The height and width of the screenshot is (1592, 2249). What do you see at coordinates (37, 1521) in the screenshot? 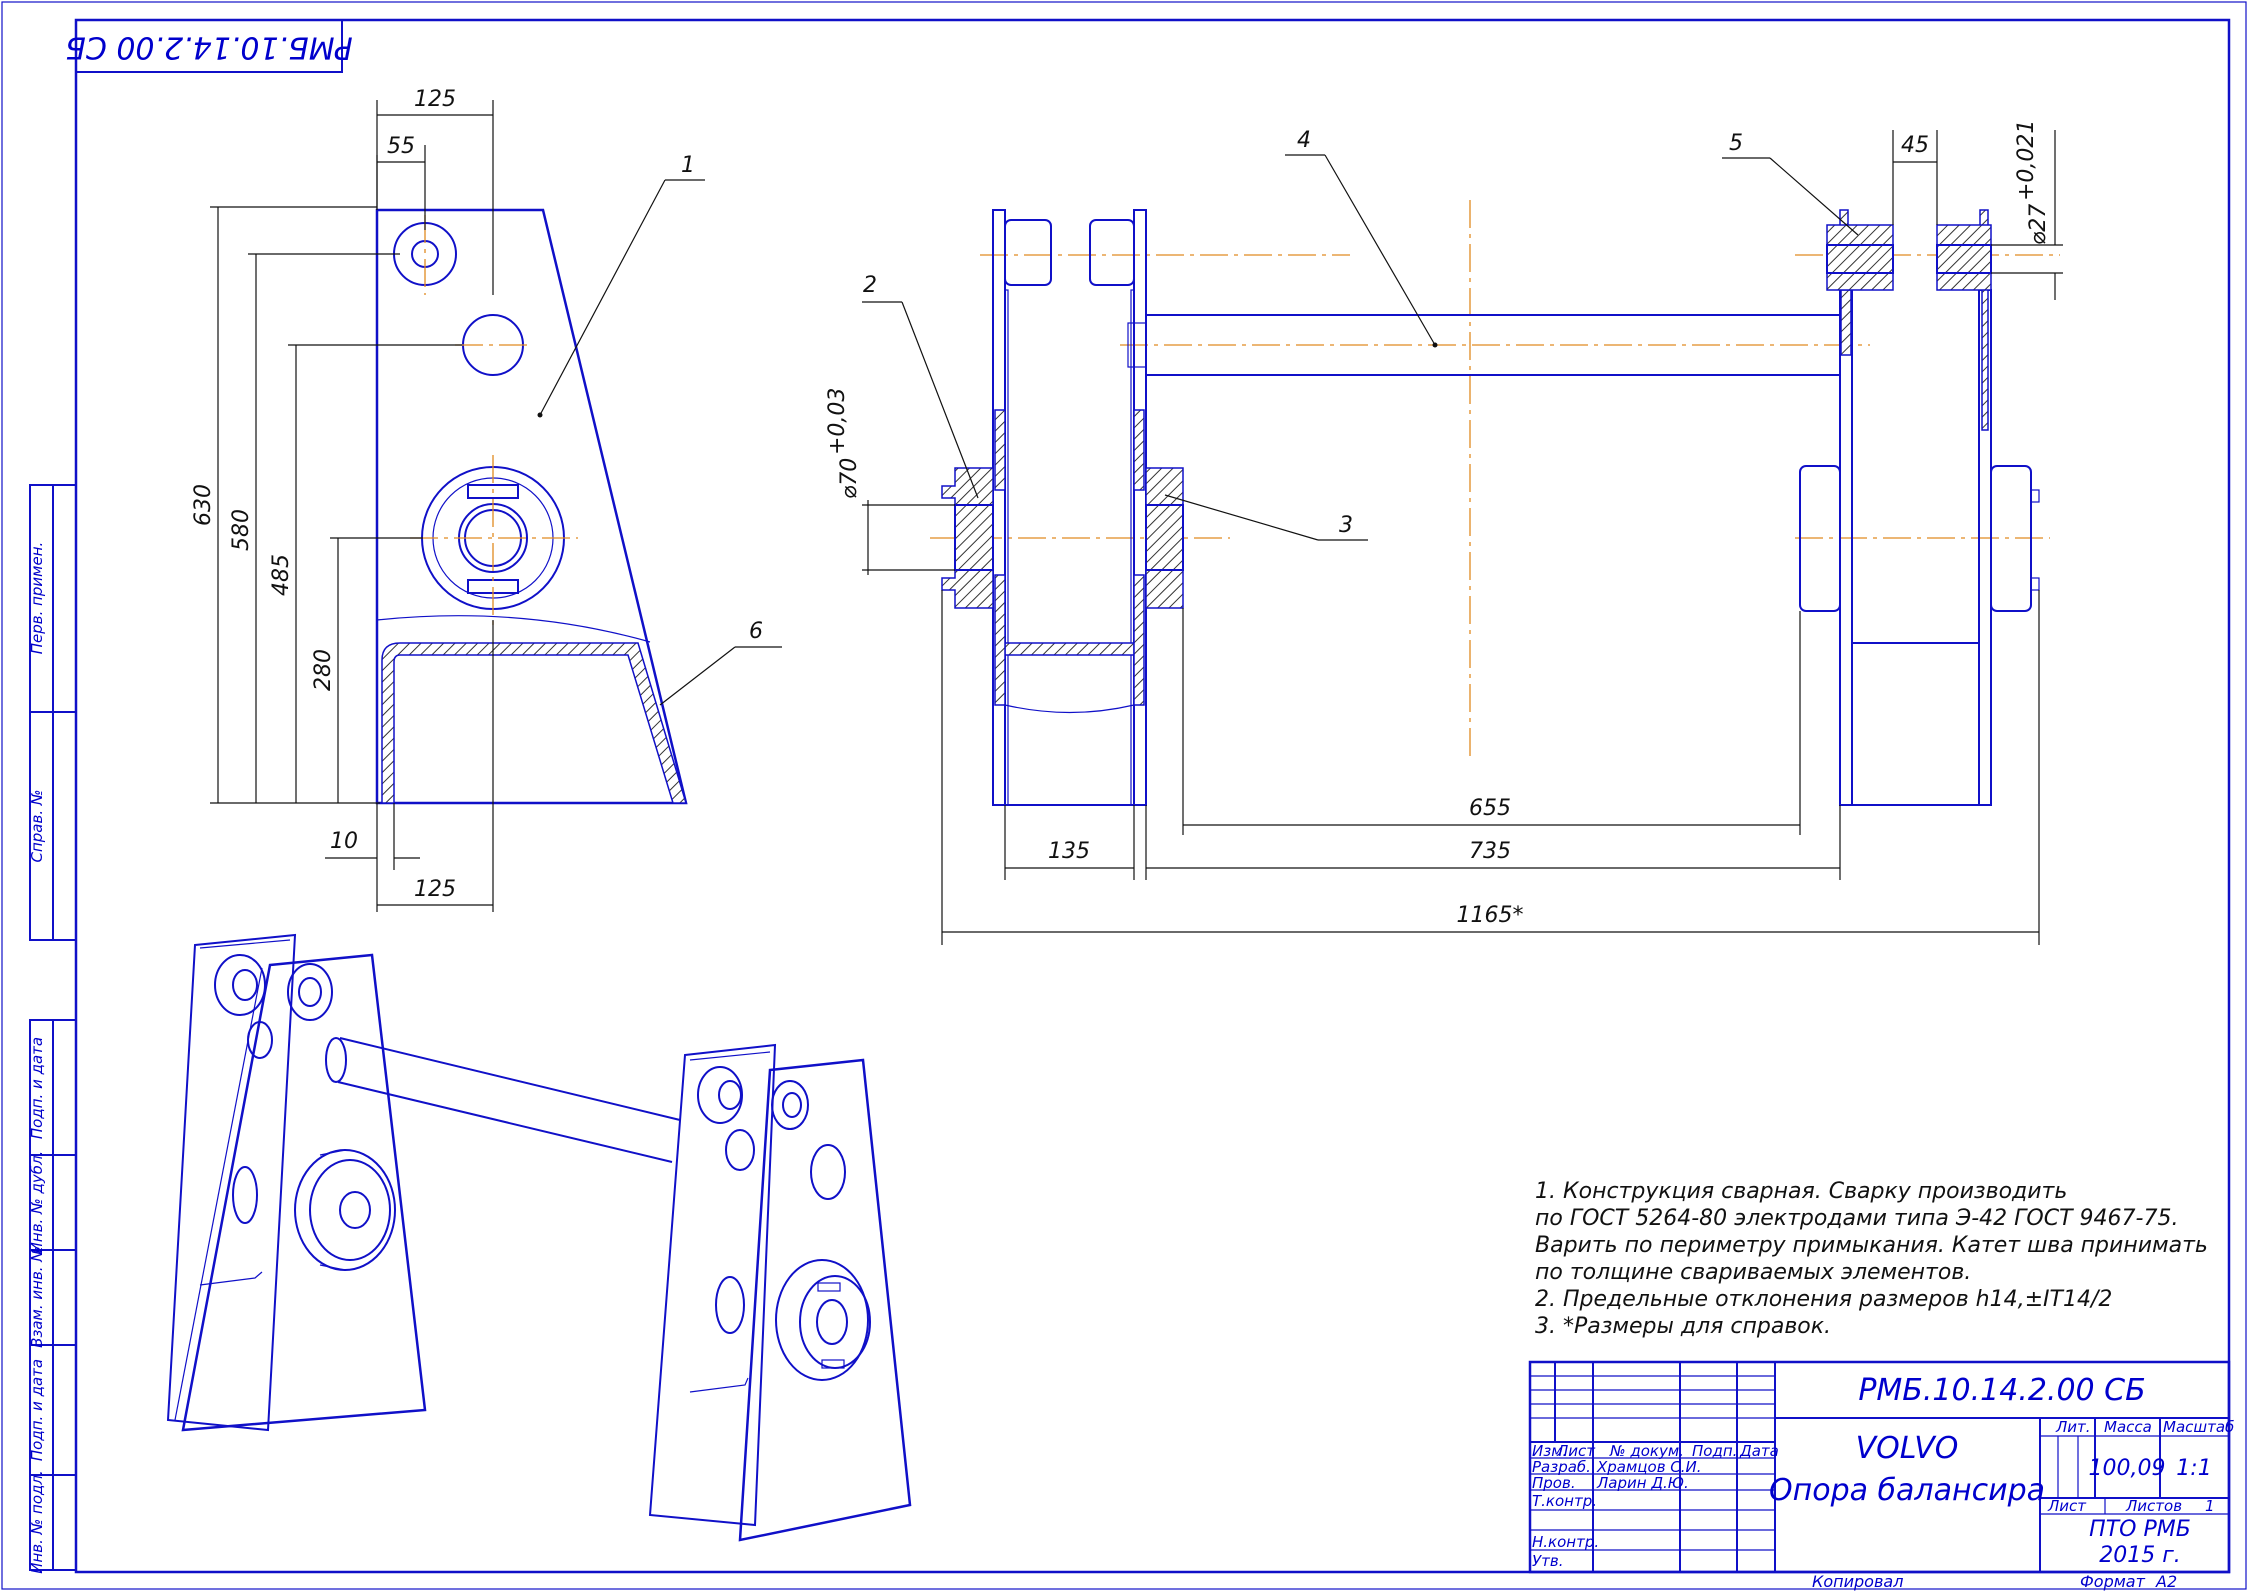
I see `side-label-inv-podl: Инв. № подл.` at bounding box center [37, 1521].